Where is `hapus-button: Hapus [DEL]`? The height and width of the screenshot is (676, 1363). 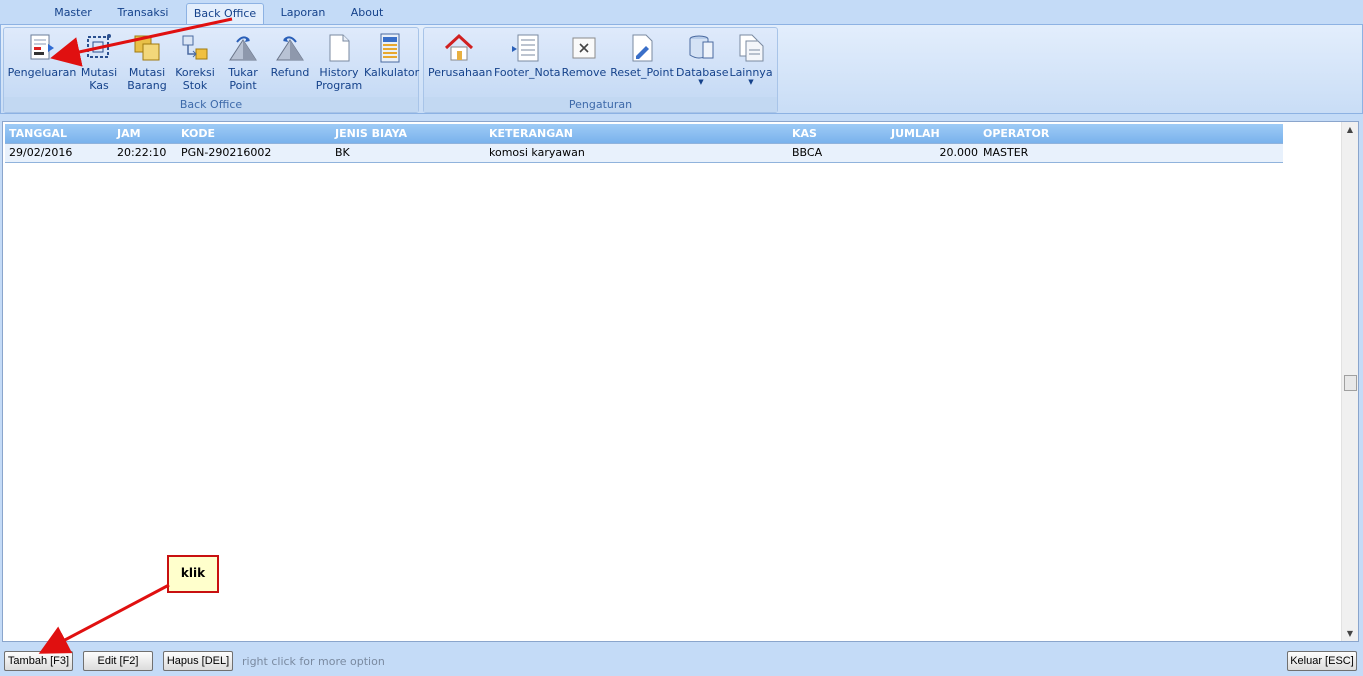 hapus-button: Hapus [DEL] is located at coordinates (198, 661).